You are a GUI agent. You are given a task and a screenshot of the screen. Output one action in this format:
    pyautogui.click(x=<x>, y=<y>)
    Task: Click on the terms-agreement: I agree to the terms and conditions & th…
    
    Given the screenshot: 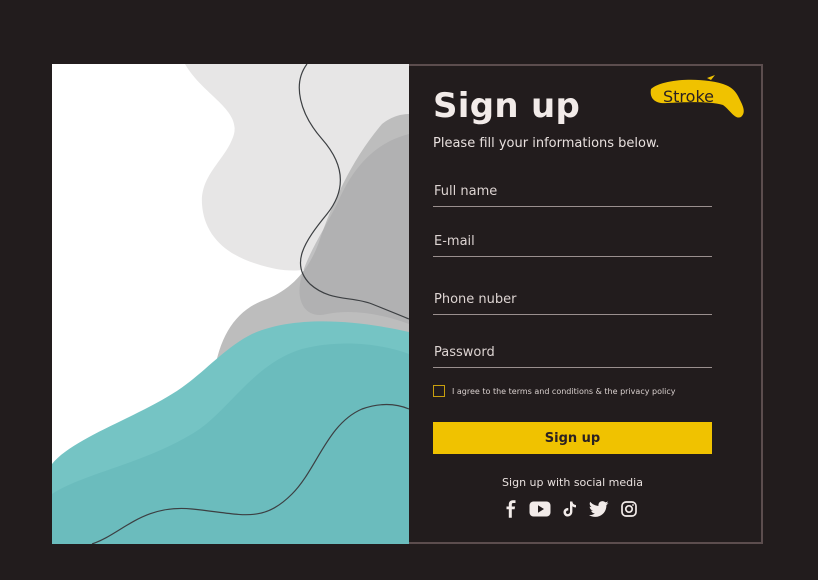 What is the action you would take?
    pyautogui.click(x=554, y=391)
    